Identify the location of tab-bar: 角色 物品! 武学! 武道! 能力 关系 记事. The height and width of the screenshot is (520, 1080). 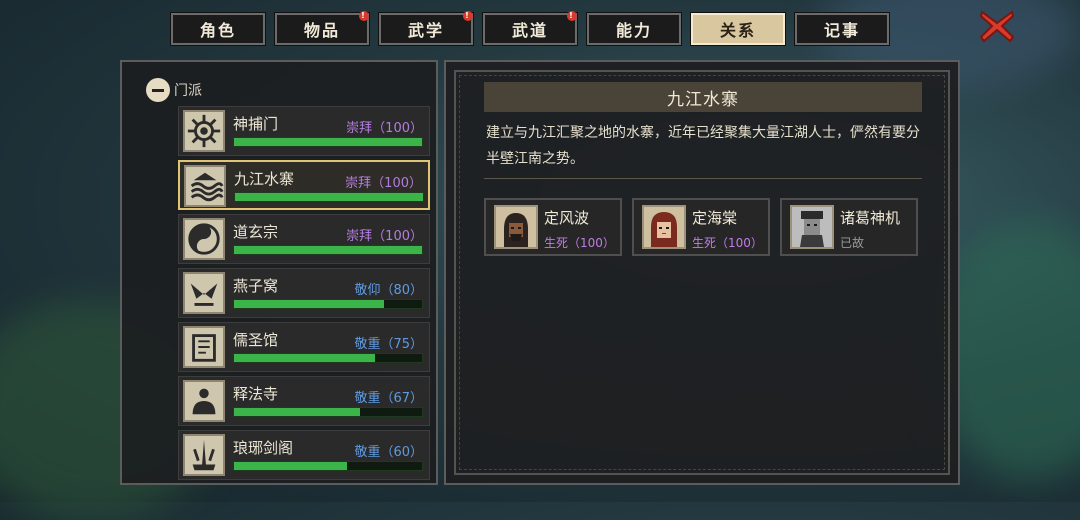
(530, 29).